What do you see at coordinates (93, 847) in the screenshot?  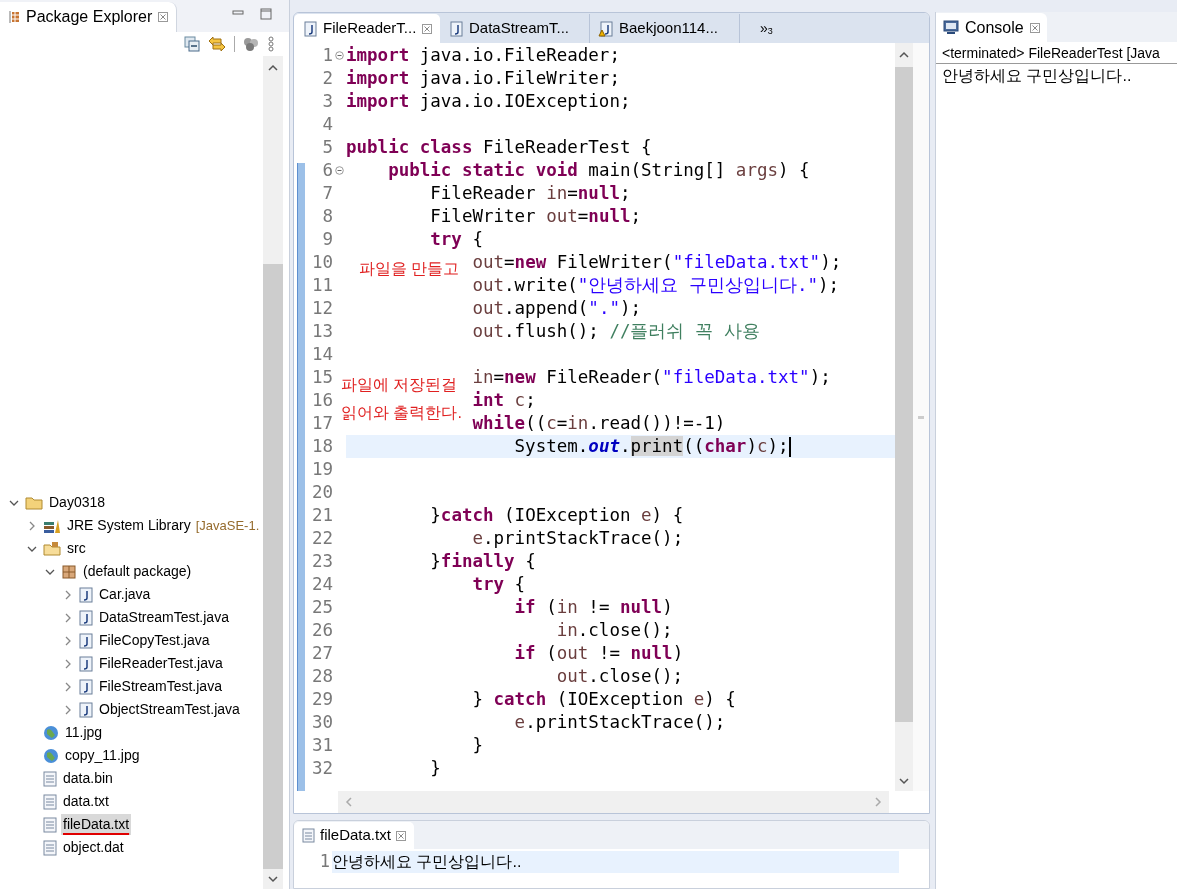 I see `tree-item: object.dat` at bounding box center [93, 847].